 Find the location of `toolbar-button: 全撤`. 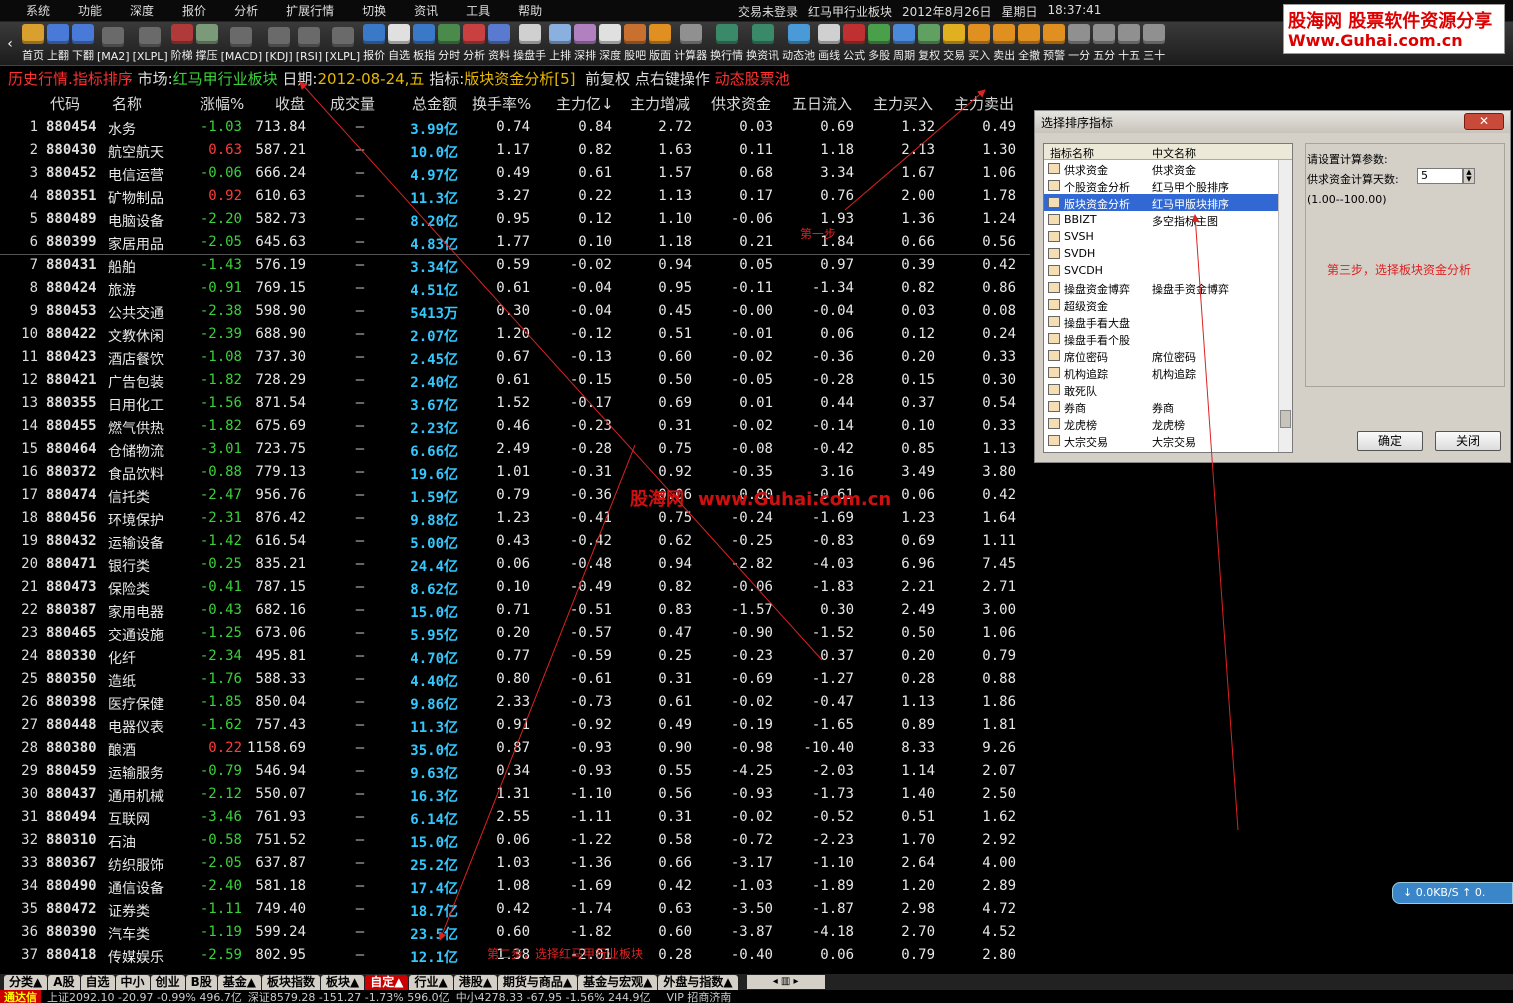

toolbar-button: 全撤 is located at coordinates (1029, 44).